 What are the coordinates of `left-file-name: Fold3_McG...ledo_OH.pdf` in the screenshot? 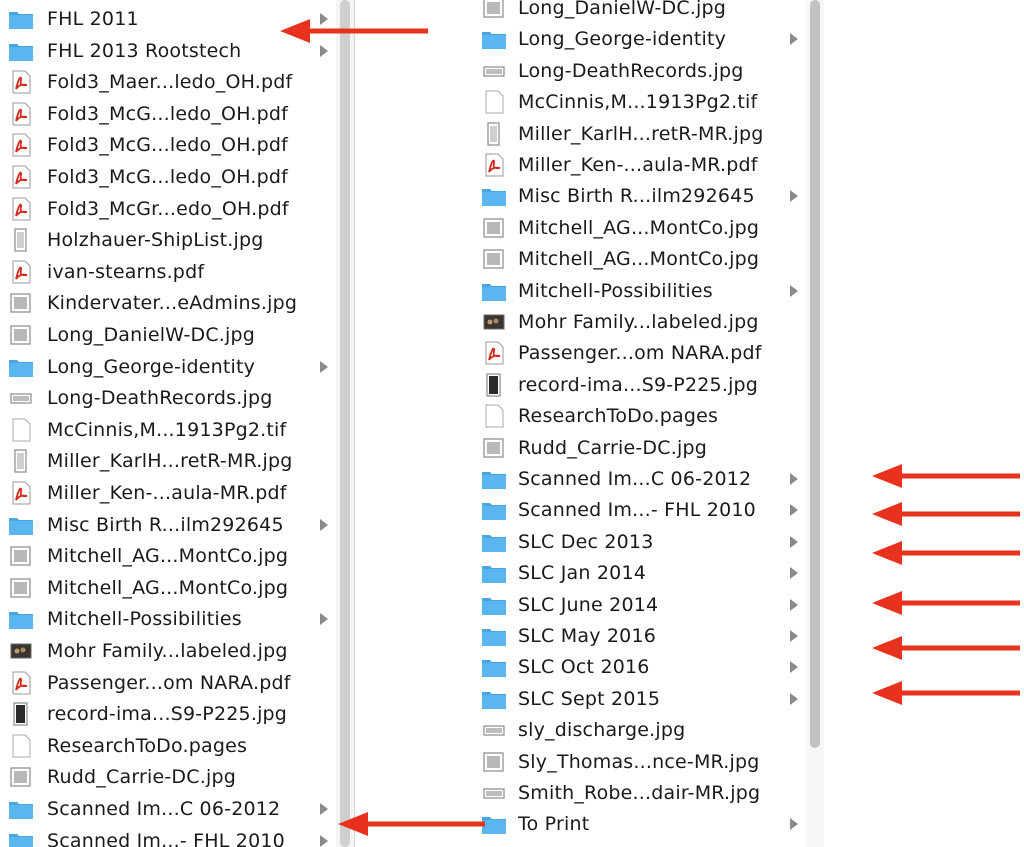 It's located at (167, 113).